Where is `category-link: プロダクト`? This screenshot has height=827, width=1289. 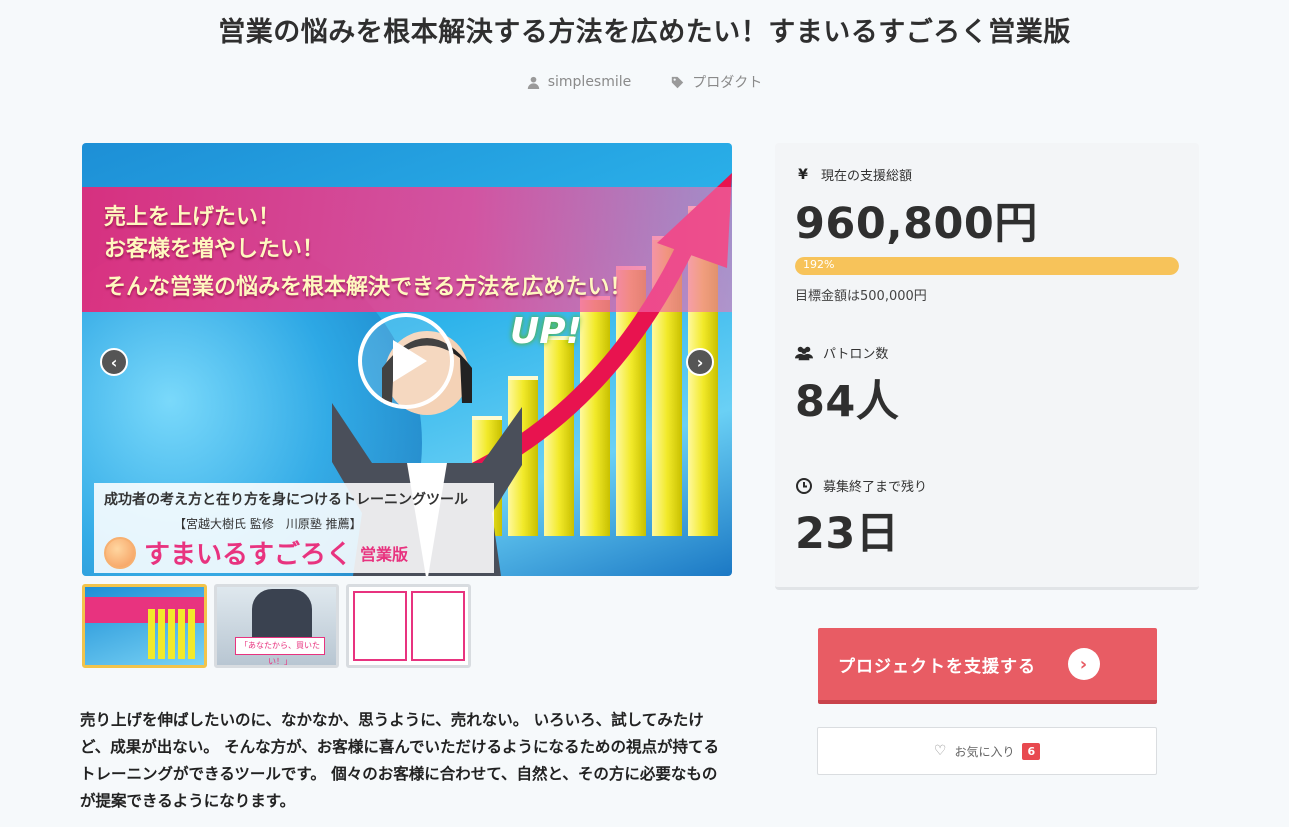
category-link: プロダクト is located at coordinates (716, 82).